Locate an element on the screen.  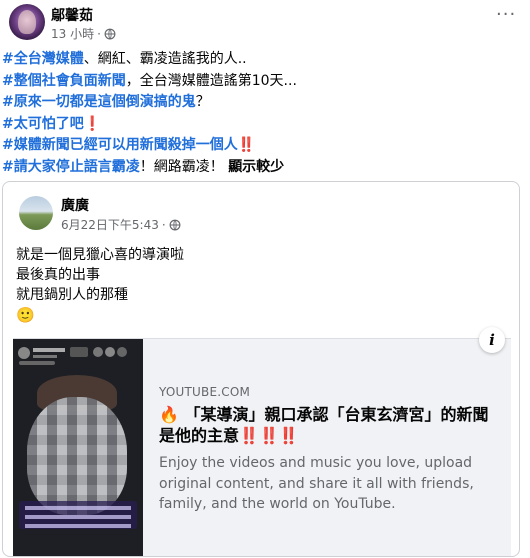
link-title: 🔥 「某導演」親口承認「台東玄濟宮」的新聞是他的主意‼️‼️‼️ is located at coordinates (331, 425).